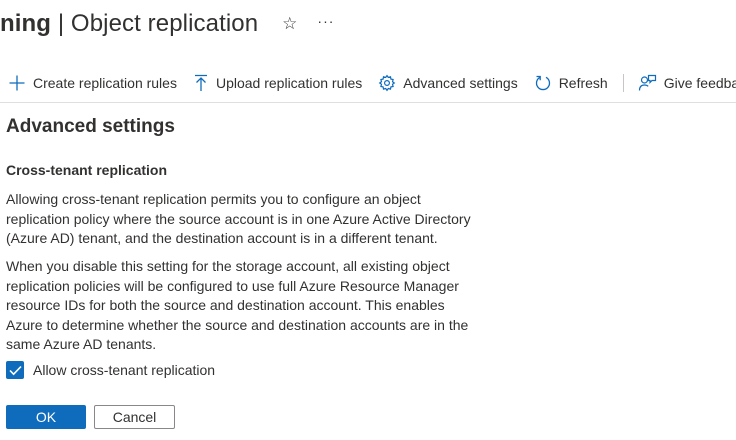 The image size is (736, 440). I want to click on page-title: ning | Object replication, so click(129, 24).